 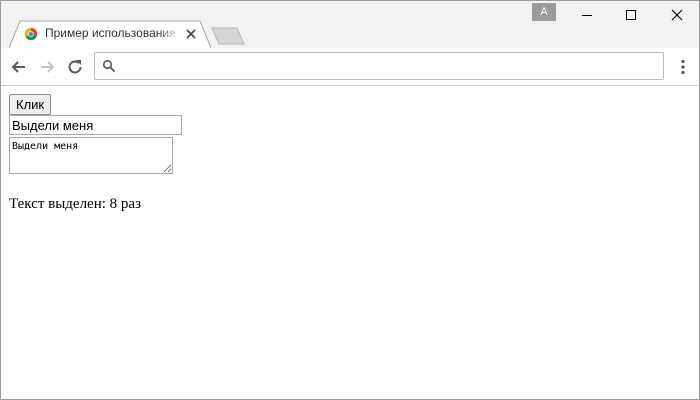 I want to click on tab-title: Пример использования, so click(x=110, y=33).